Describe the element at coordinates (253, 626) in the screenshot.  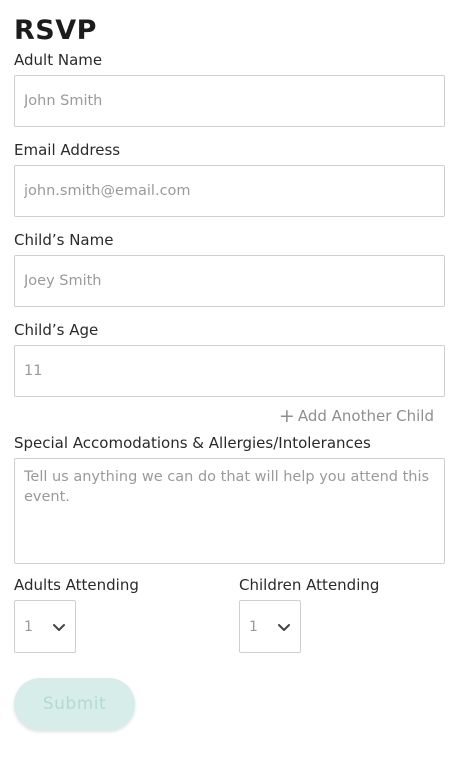
I see `children-attending-value: 1` at that location.